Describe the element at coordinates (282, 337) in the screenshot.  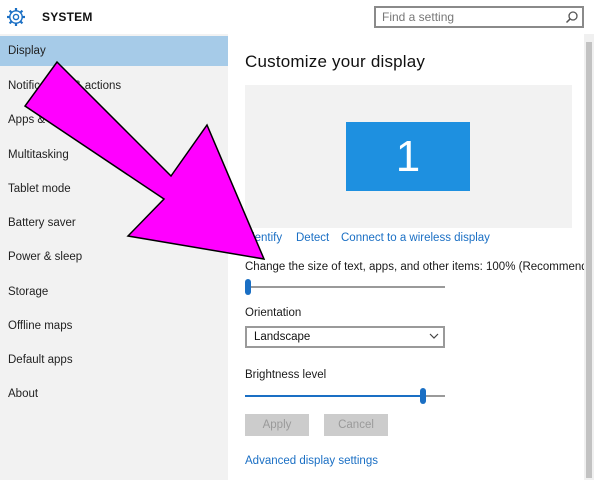
I see `orientation-value: Landscape` at that location.